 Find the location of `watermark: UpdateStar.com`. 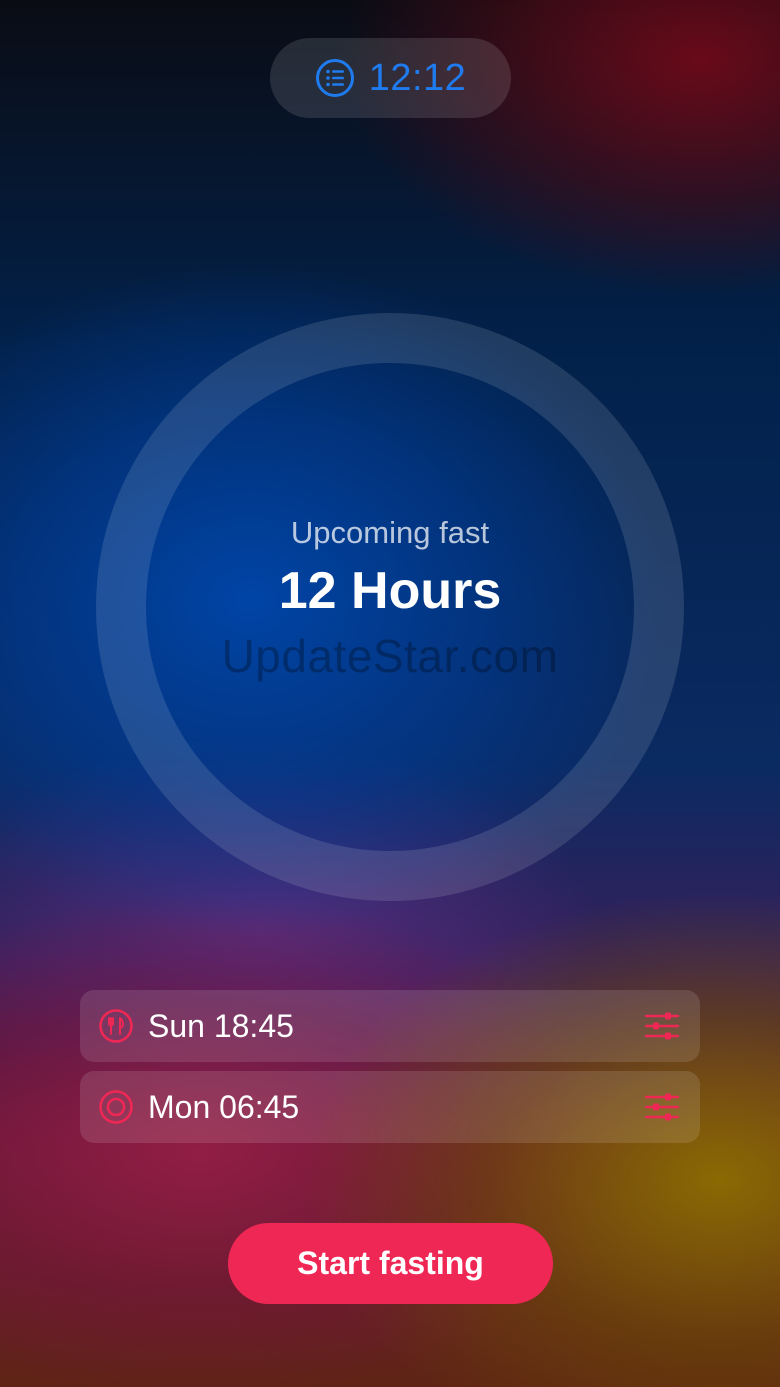

watermark: UpdateStar.com is located at coordinates (390, 656).